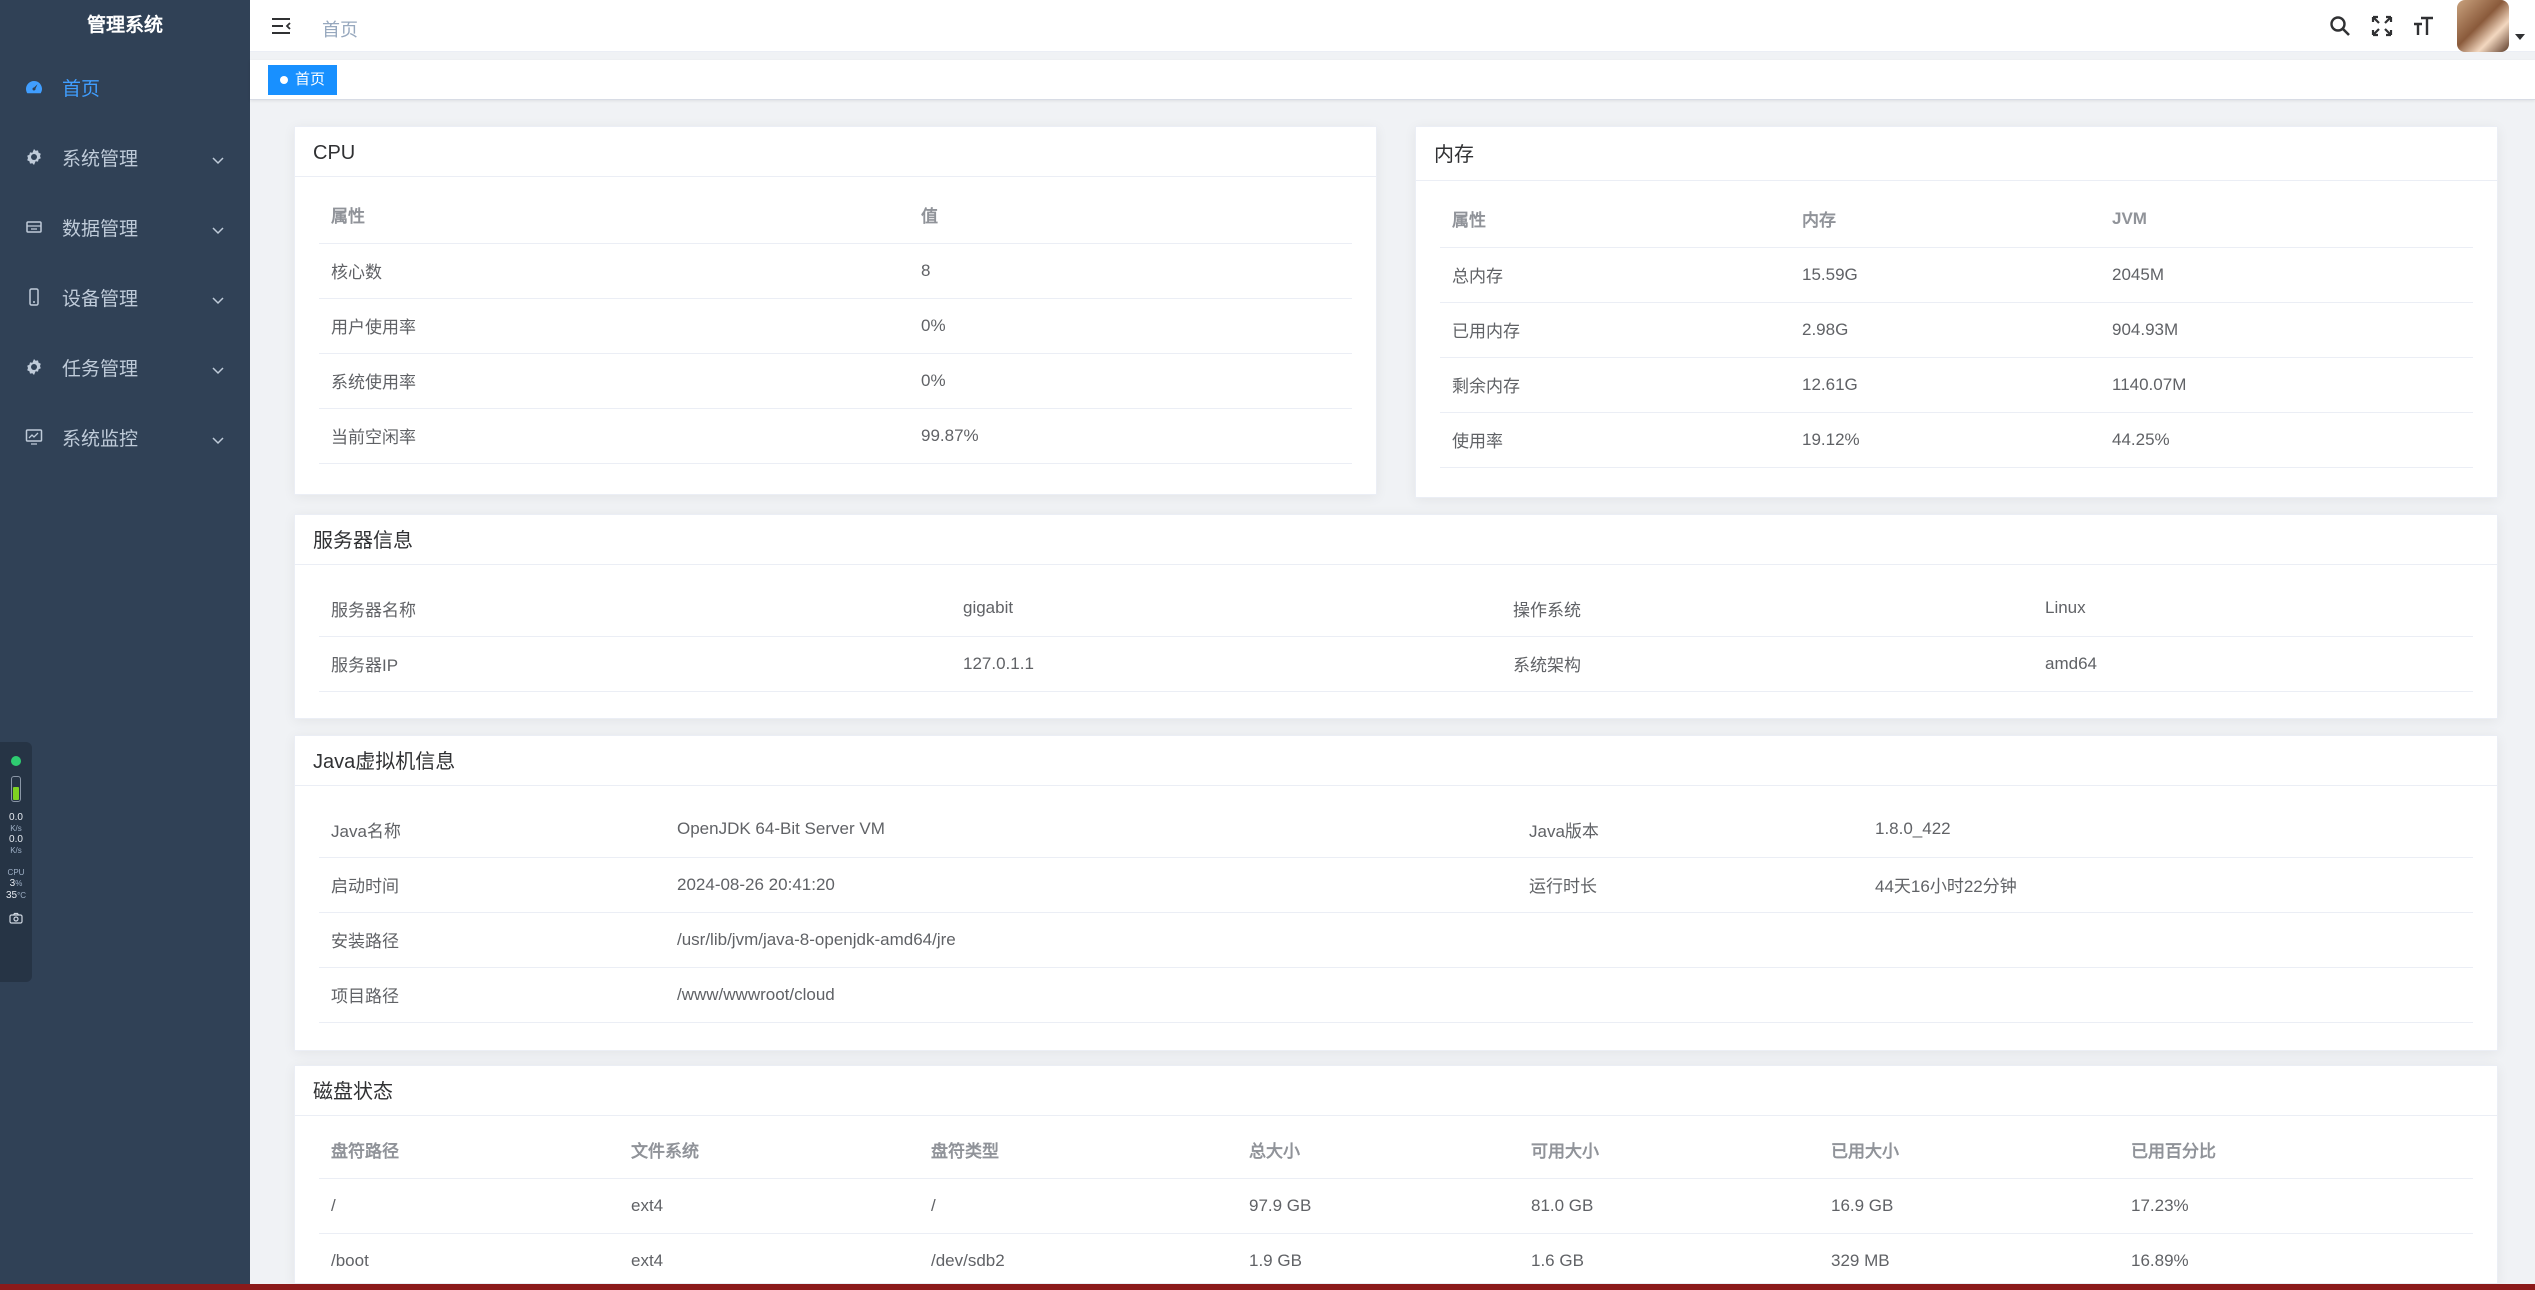  Describe the element at coordinates (1669, 1261) in the screenshot. I see `table-cell: 1.6 GB` at that location.